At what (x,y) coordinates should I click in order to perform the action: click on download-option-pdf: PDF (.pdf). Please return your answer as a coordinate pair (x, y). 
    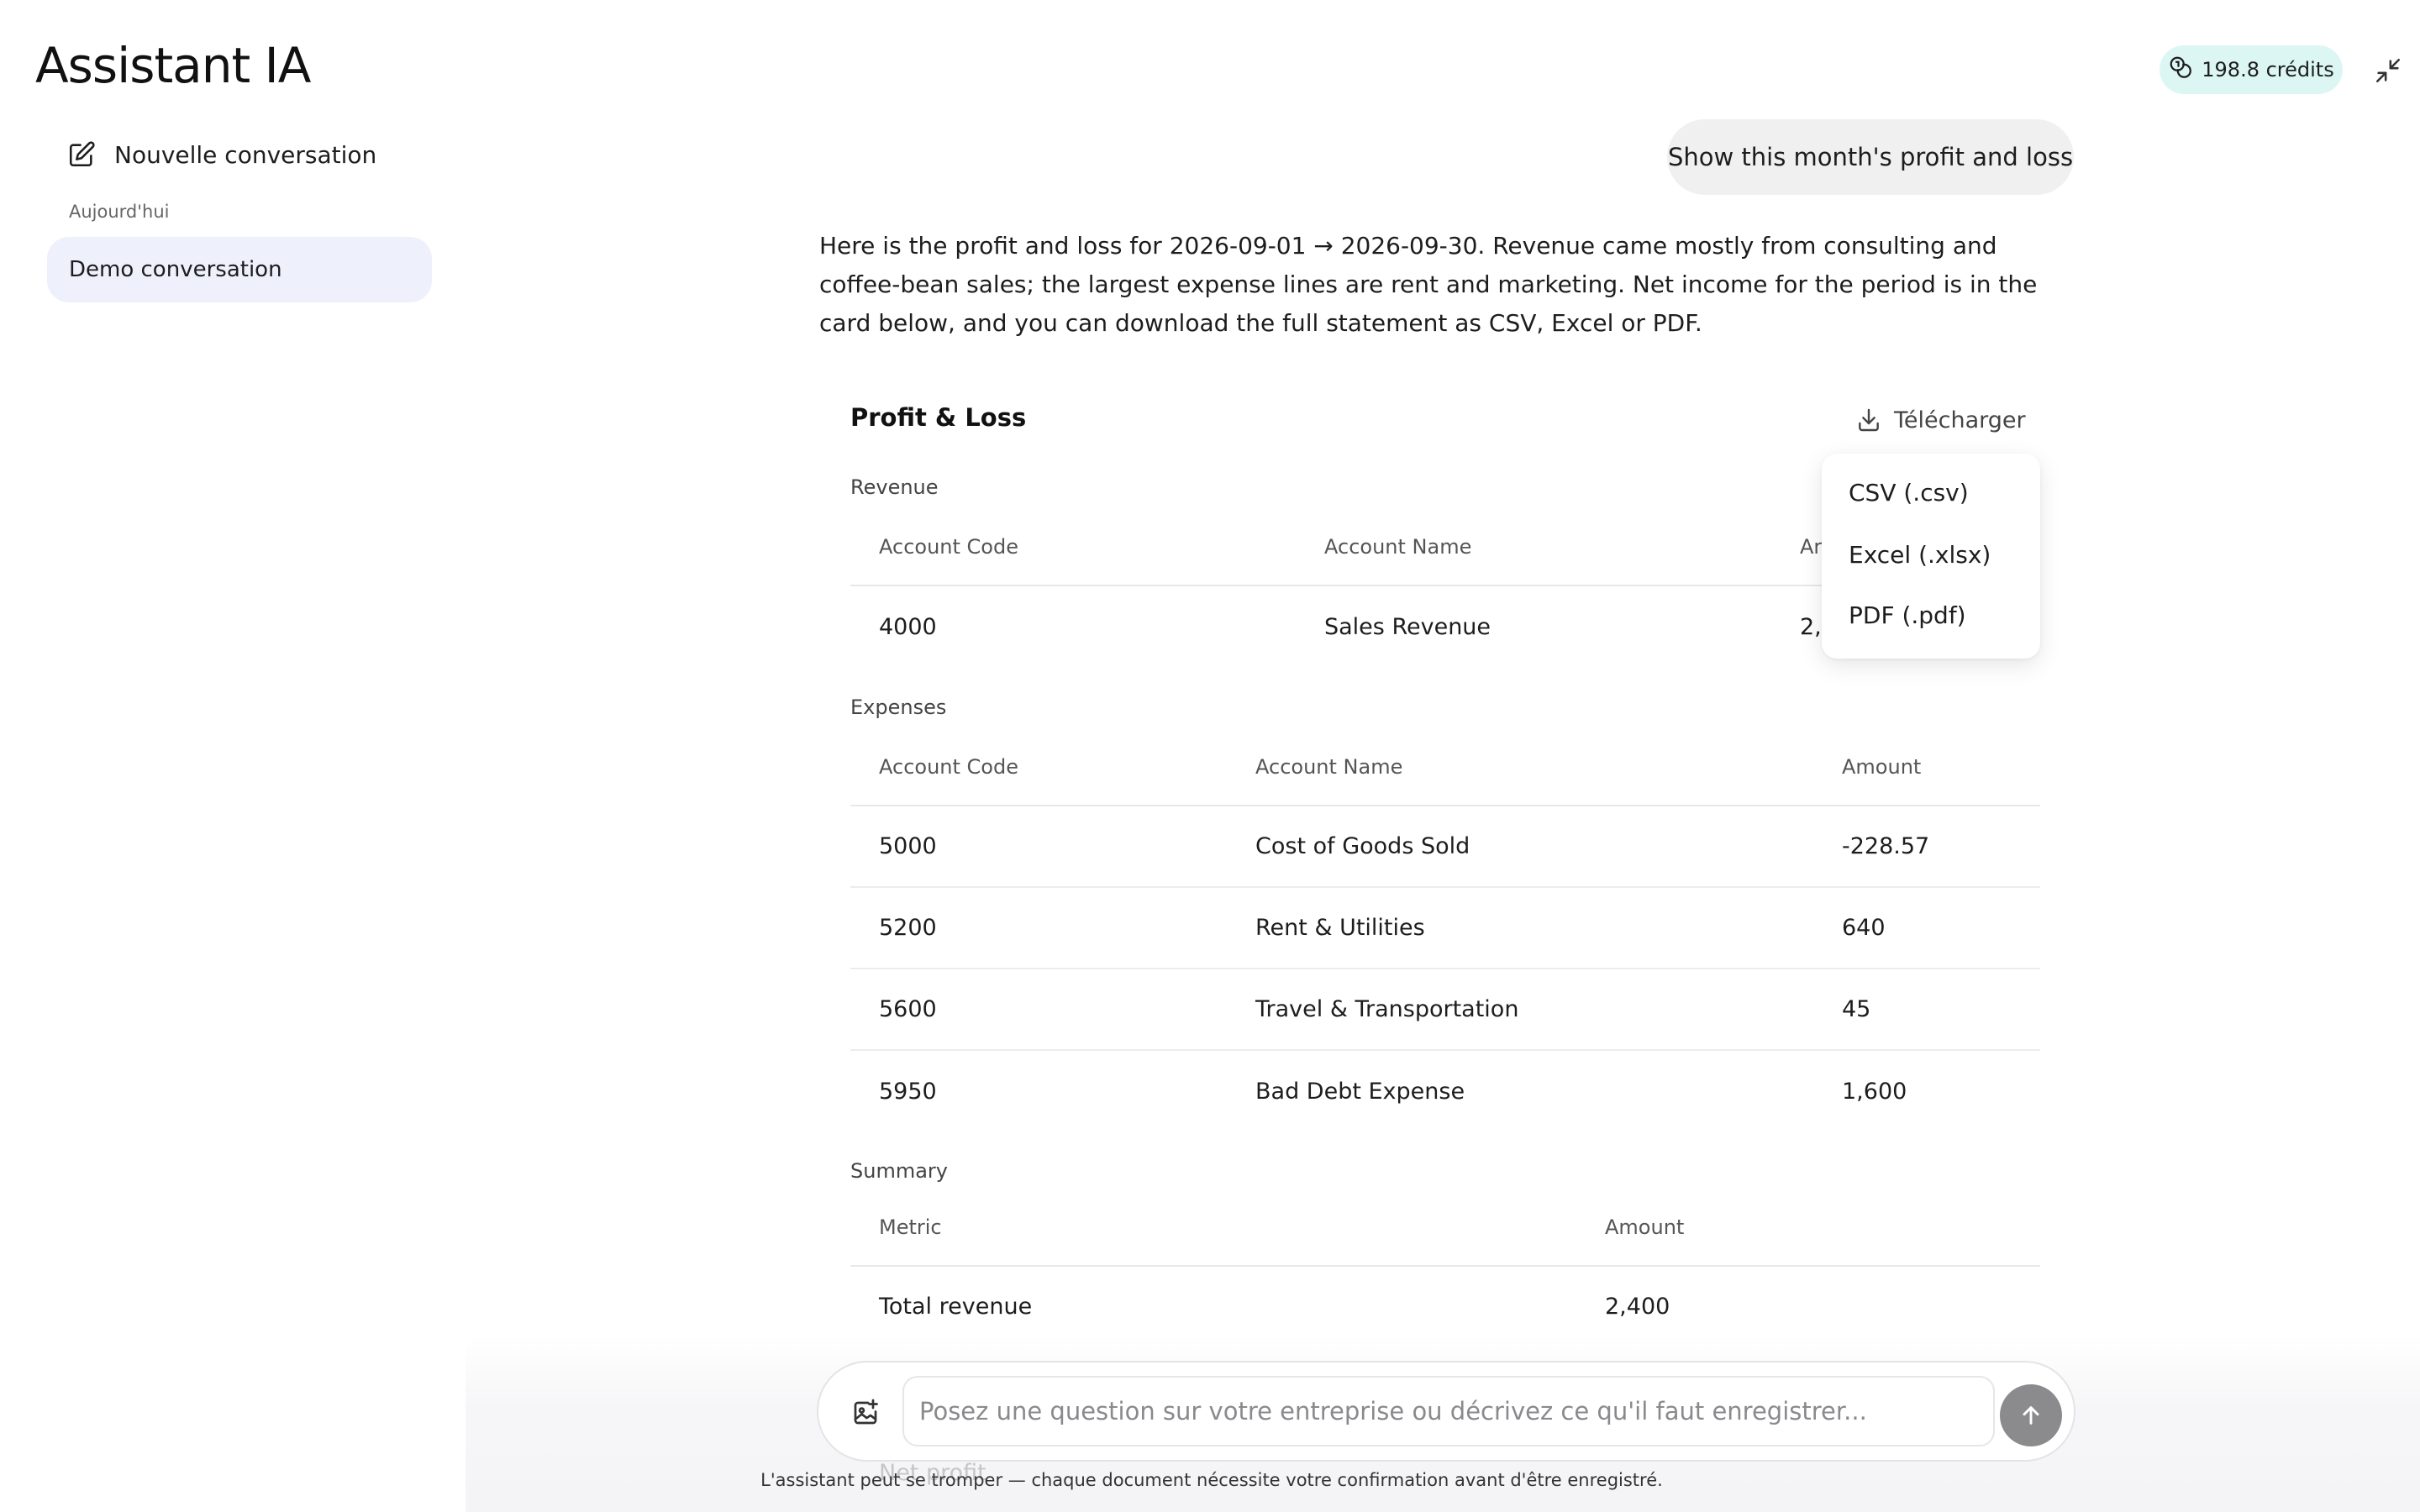
    Looking at the image, I should click on (1908, 615).